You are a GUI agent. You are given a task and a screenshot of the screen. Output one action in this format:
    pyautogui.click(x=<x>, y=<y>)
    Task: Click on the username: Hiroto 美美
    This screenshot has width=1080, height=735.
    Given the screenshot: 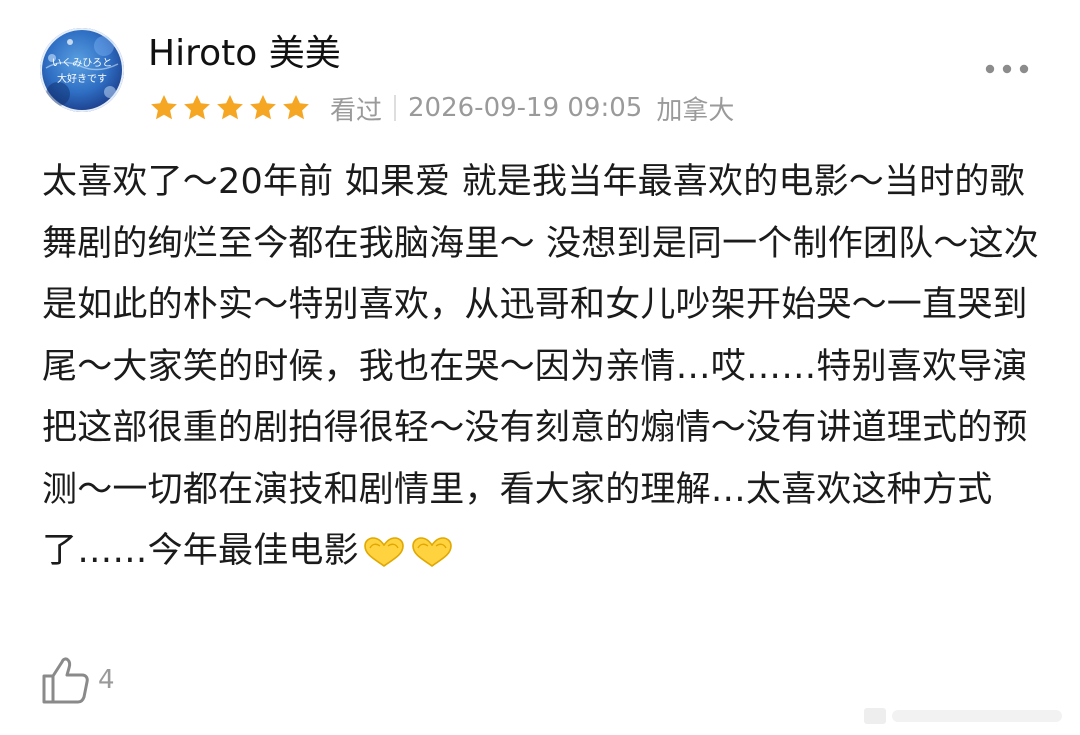 What is the action you would take?
    pyautogui.click(x=244, y=54)
    